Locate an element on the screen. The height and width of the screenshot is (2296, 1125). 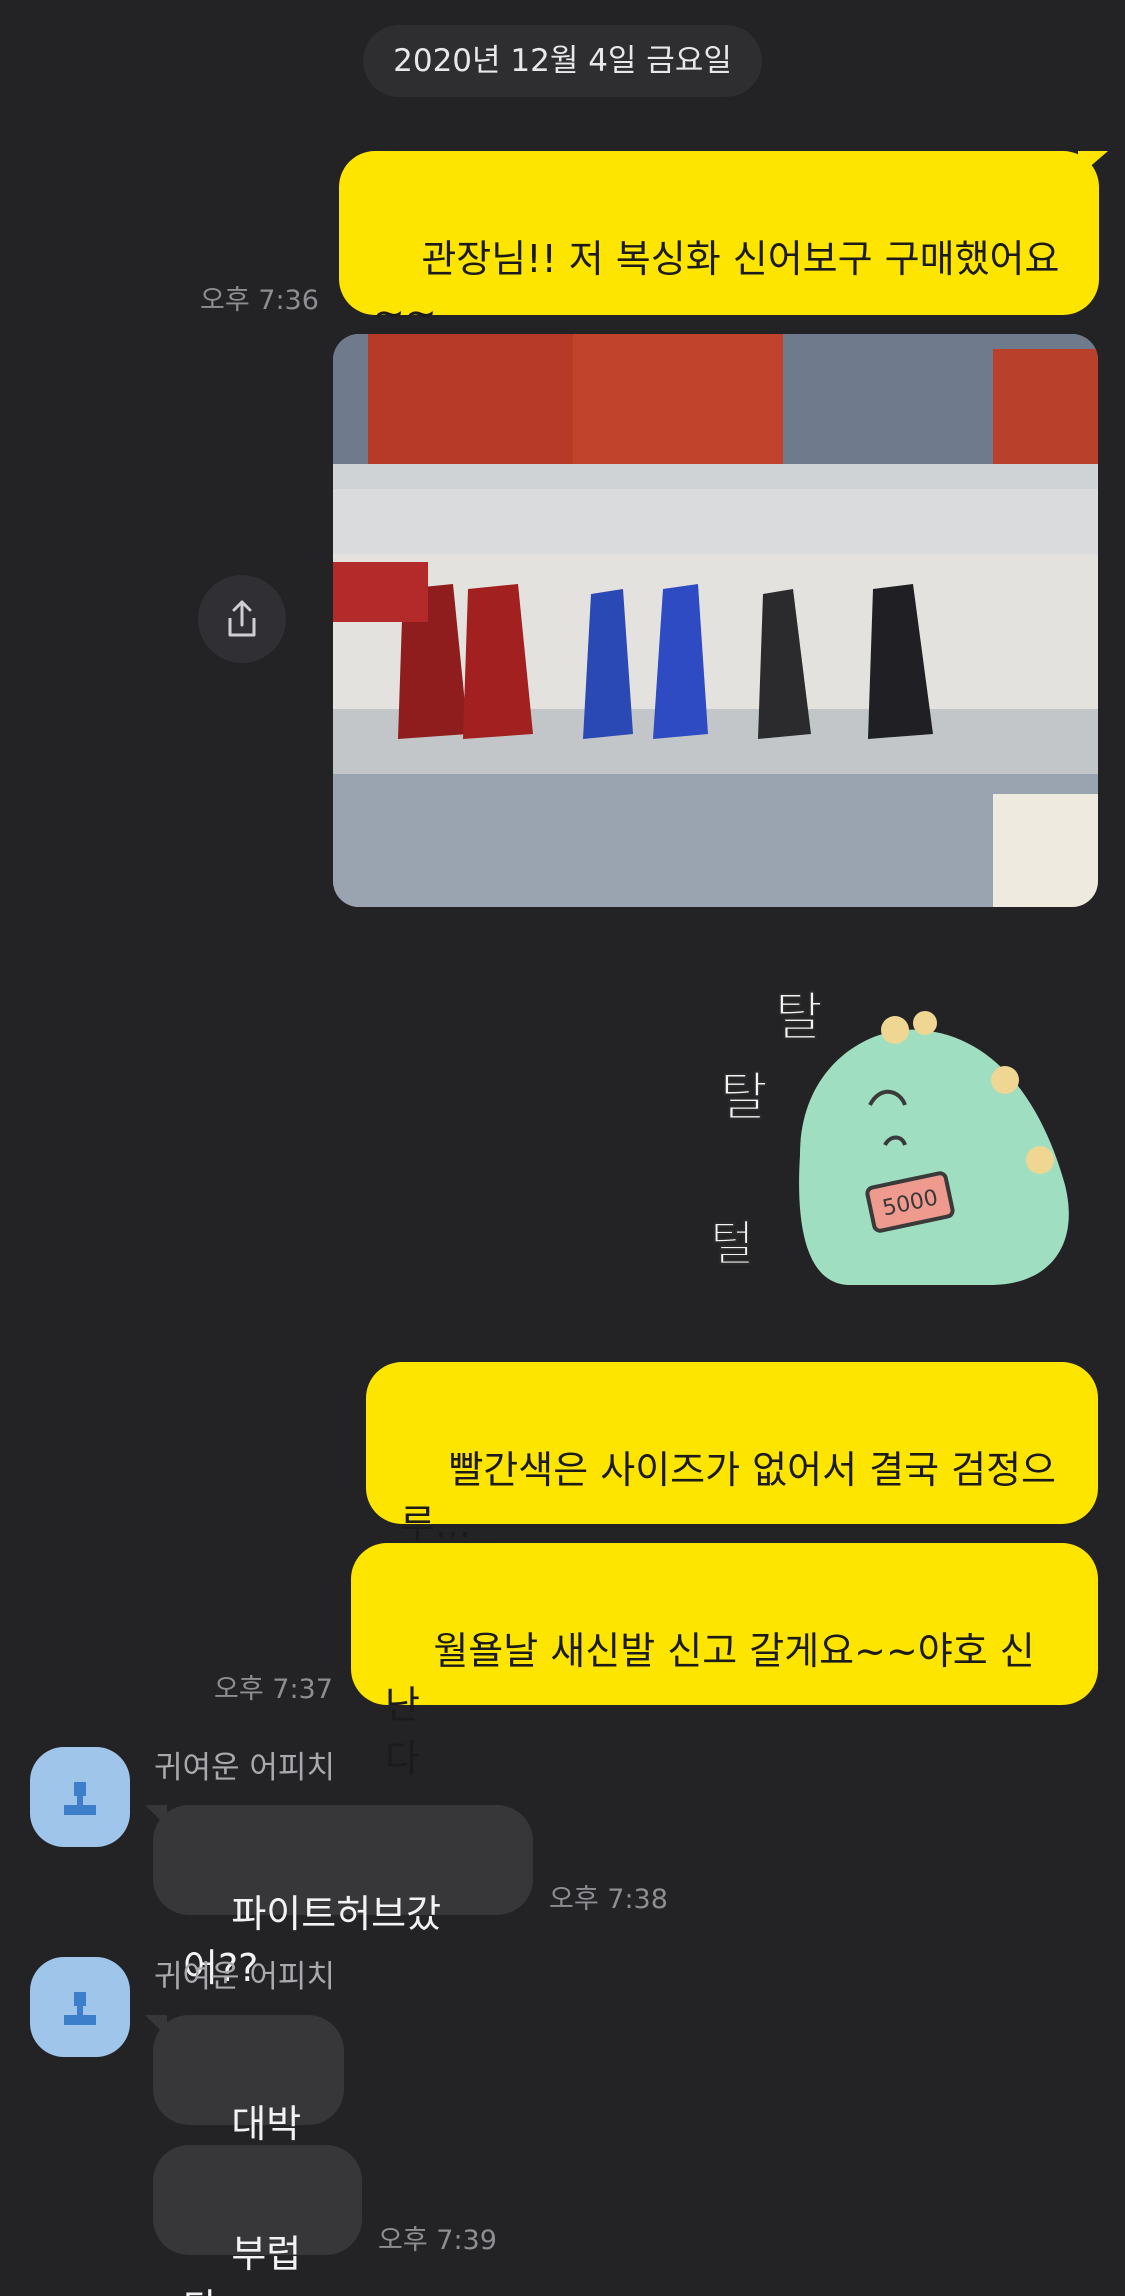
message-text: 월욜날 새신발 신고 갈게요~~야호 신난 다 is located at coordinates (710, 1705).